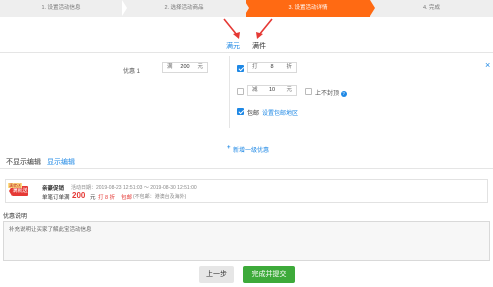 This screenshot has width=493, height=287. Describe the element at coordinates (56, 198) in the screenshot. I see `promo-line-prefix: 单笔订单满` at that location.